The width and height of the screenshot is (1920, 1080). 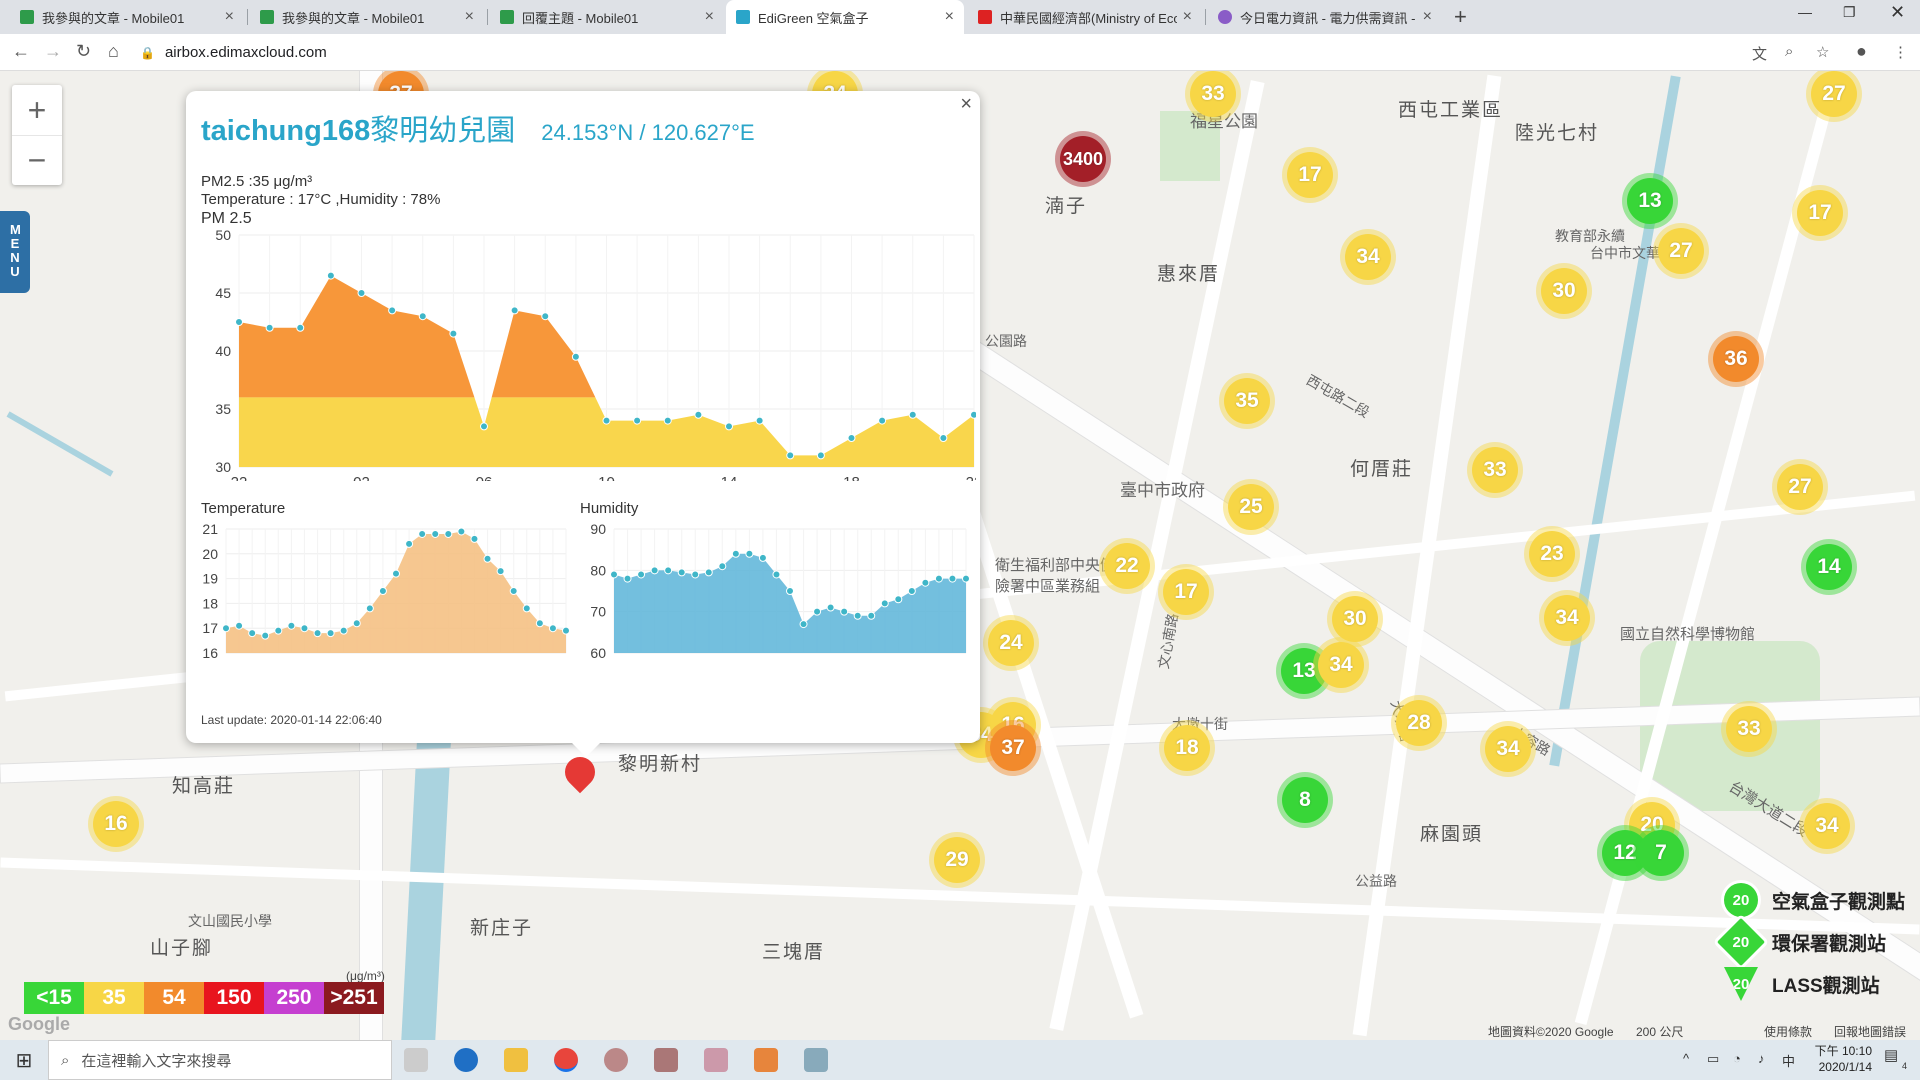 I want to click on zoom-icon: ⌕, so click(x=1789, y=51).